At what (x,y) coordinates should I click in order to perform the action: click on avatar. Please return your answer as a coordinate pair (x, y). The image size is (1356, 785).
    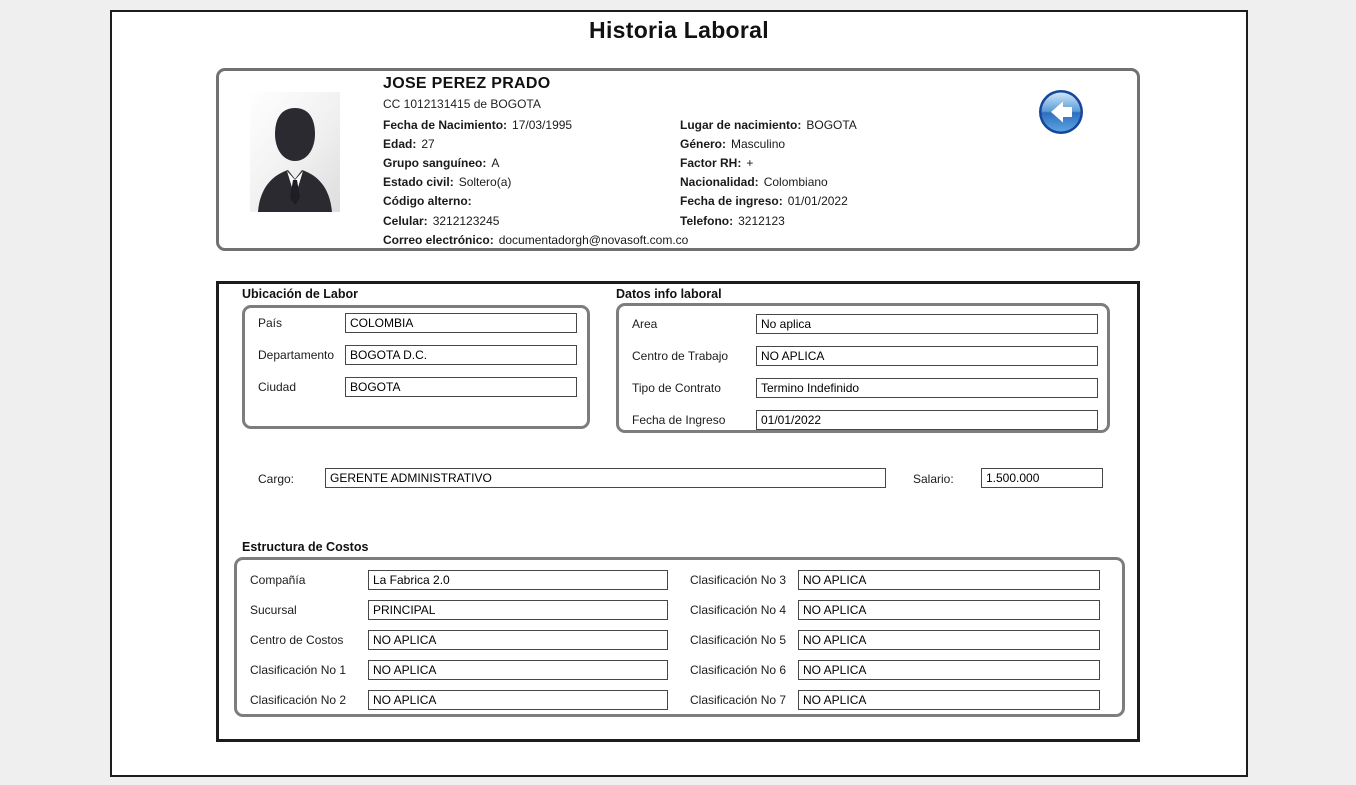
    Looking at the image, I should click on (295, 152).